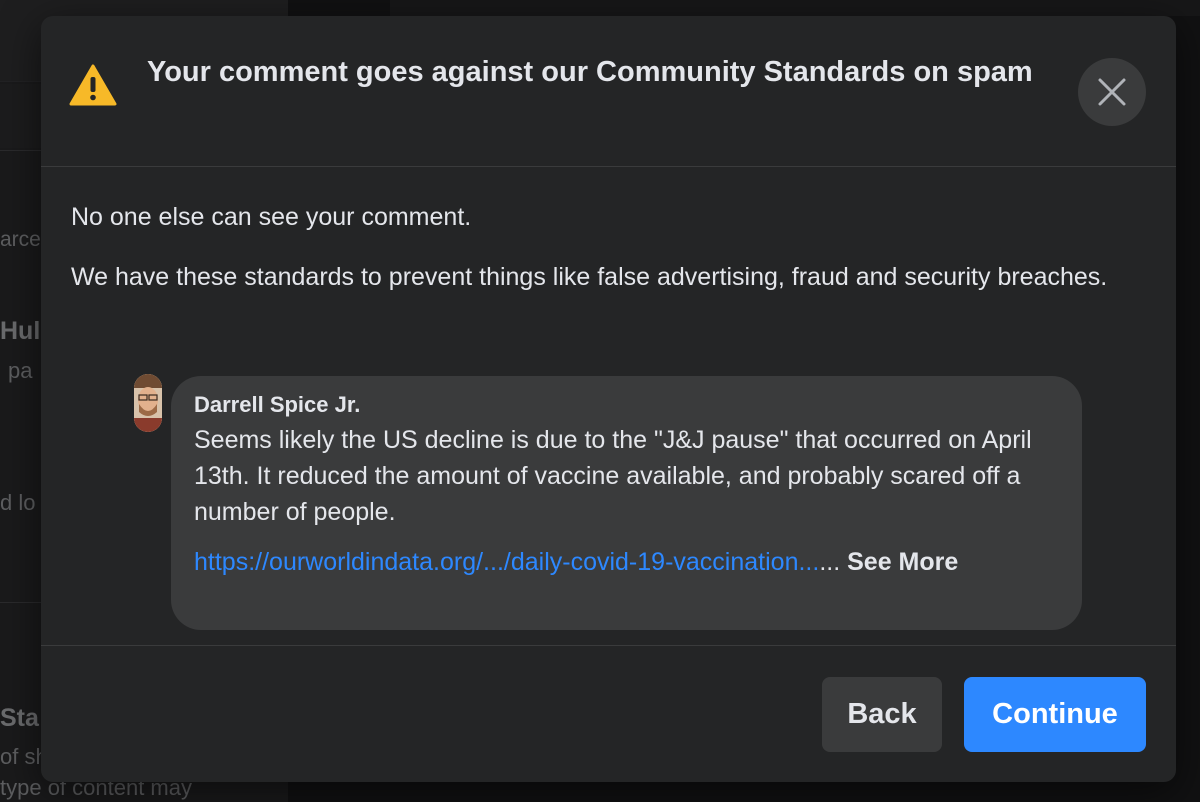  I want to click on close-icon, so click(1112, 92).